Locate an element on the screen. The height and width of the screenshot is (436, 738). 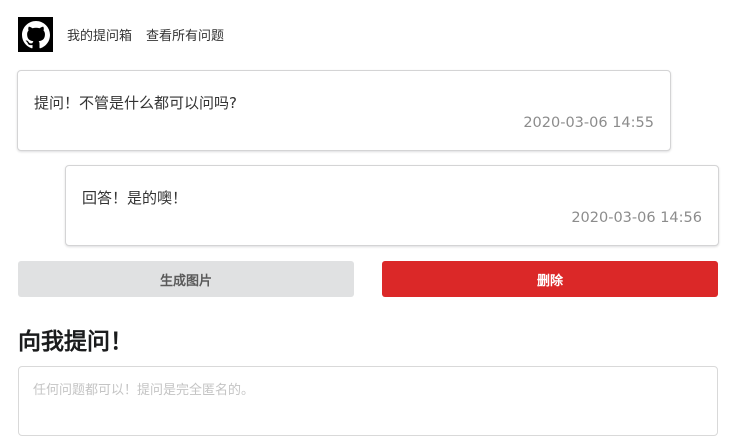
question-text: 提问！不管是什么都可以问吗? is located at coordinates (135, 103).